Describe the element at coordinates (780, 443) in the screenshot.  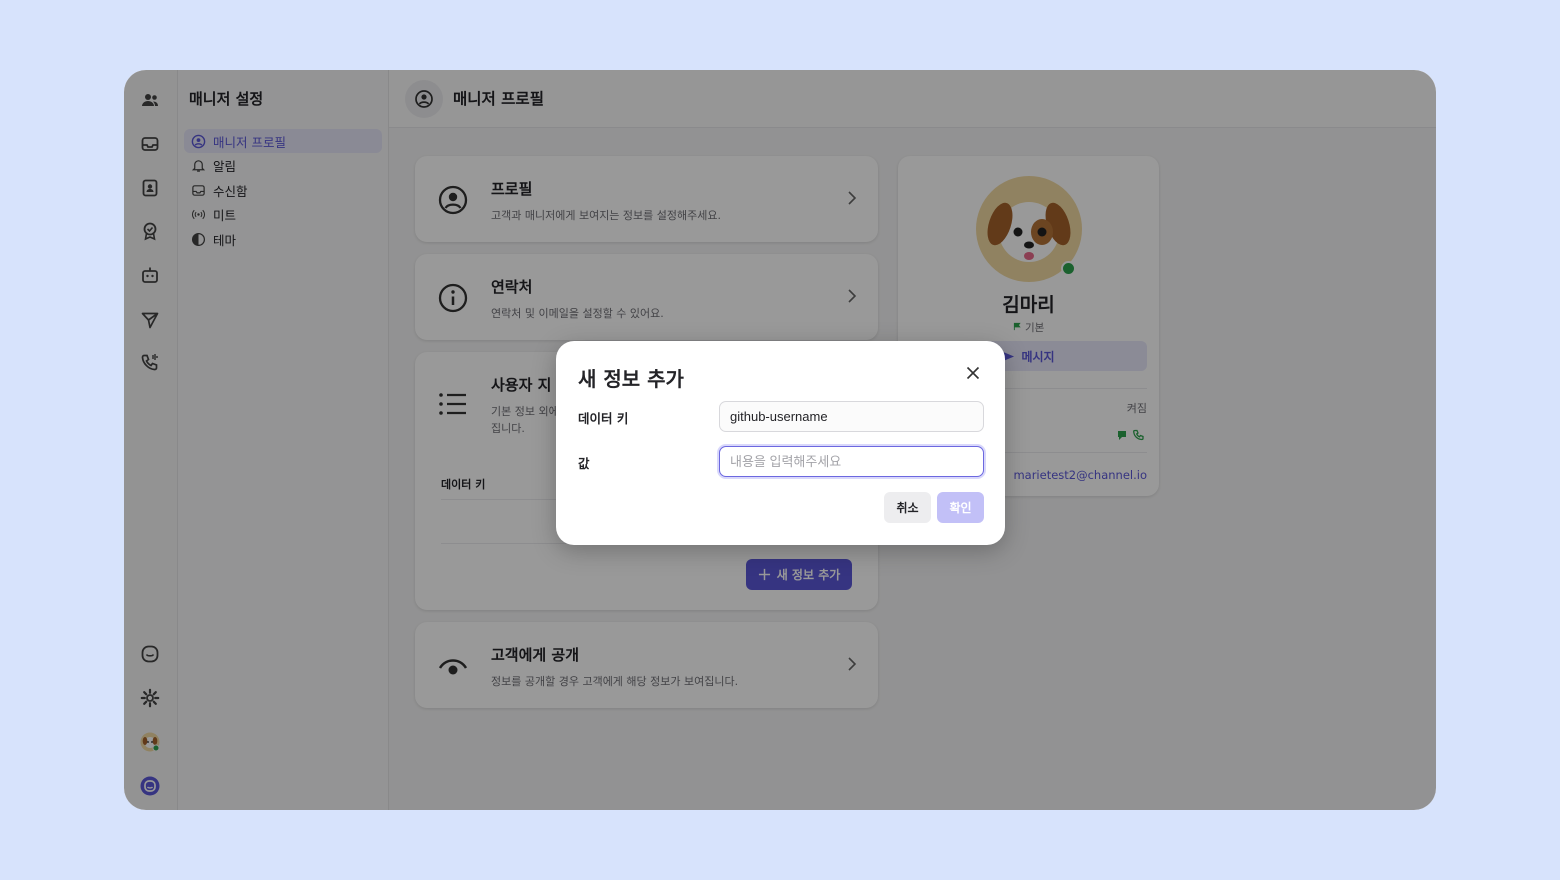
I see `add-info-dialog: 새 정보 추가 데이터 키 값 취소 확인` at that location.